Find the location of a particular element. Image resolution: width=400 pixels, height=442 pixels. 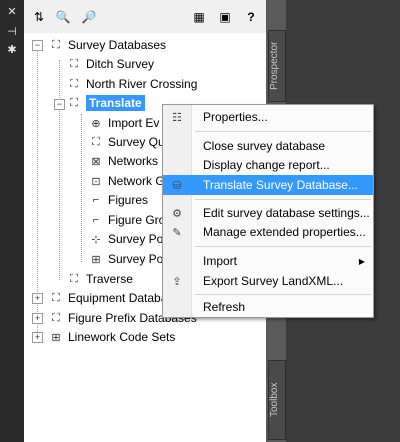

properties-icon: ☷ is located at coordinates (177, 117).